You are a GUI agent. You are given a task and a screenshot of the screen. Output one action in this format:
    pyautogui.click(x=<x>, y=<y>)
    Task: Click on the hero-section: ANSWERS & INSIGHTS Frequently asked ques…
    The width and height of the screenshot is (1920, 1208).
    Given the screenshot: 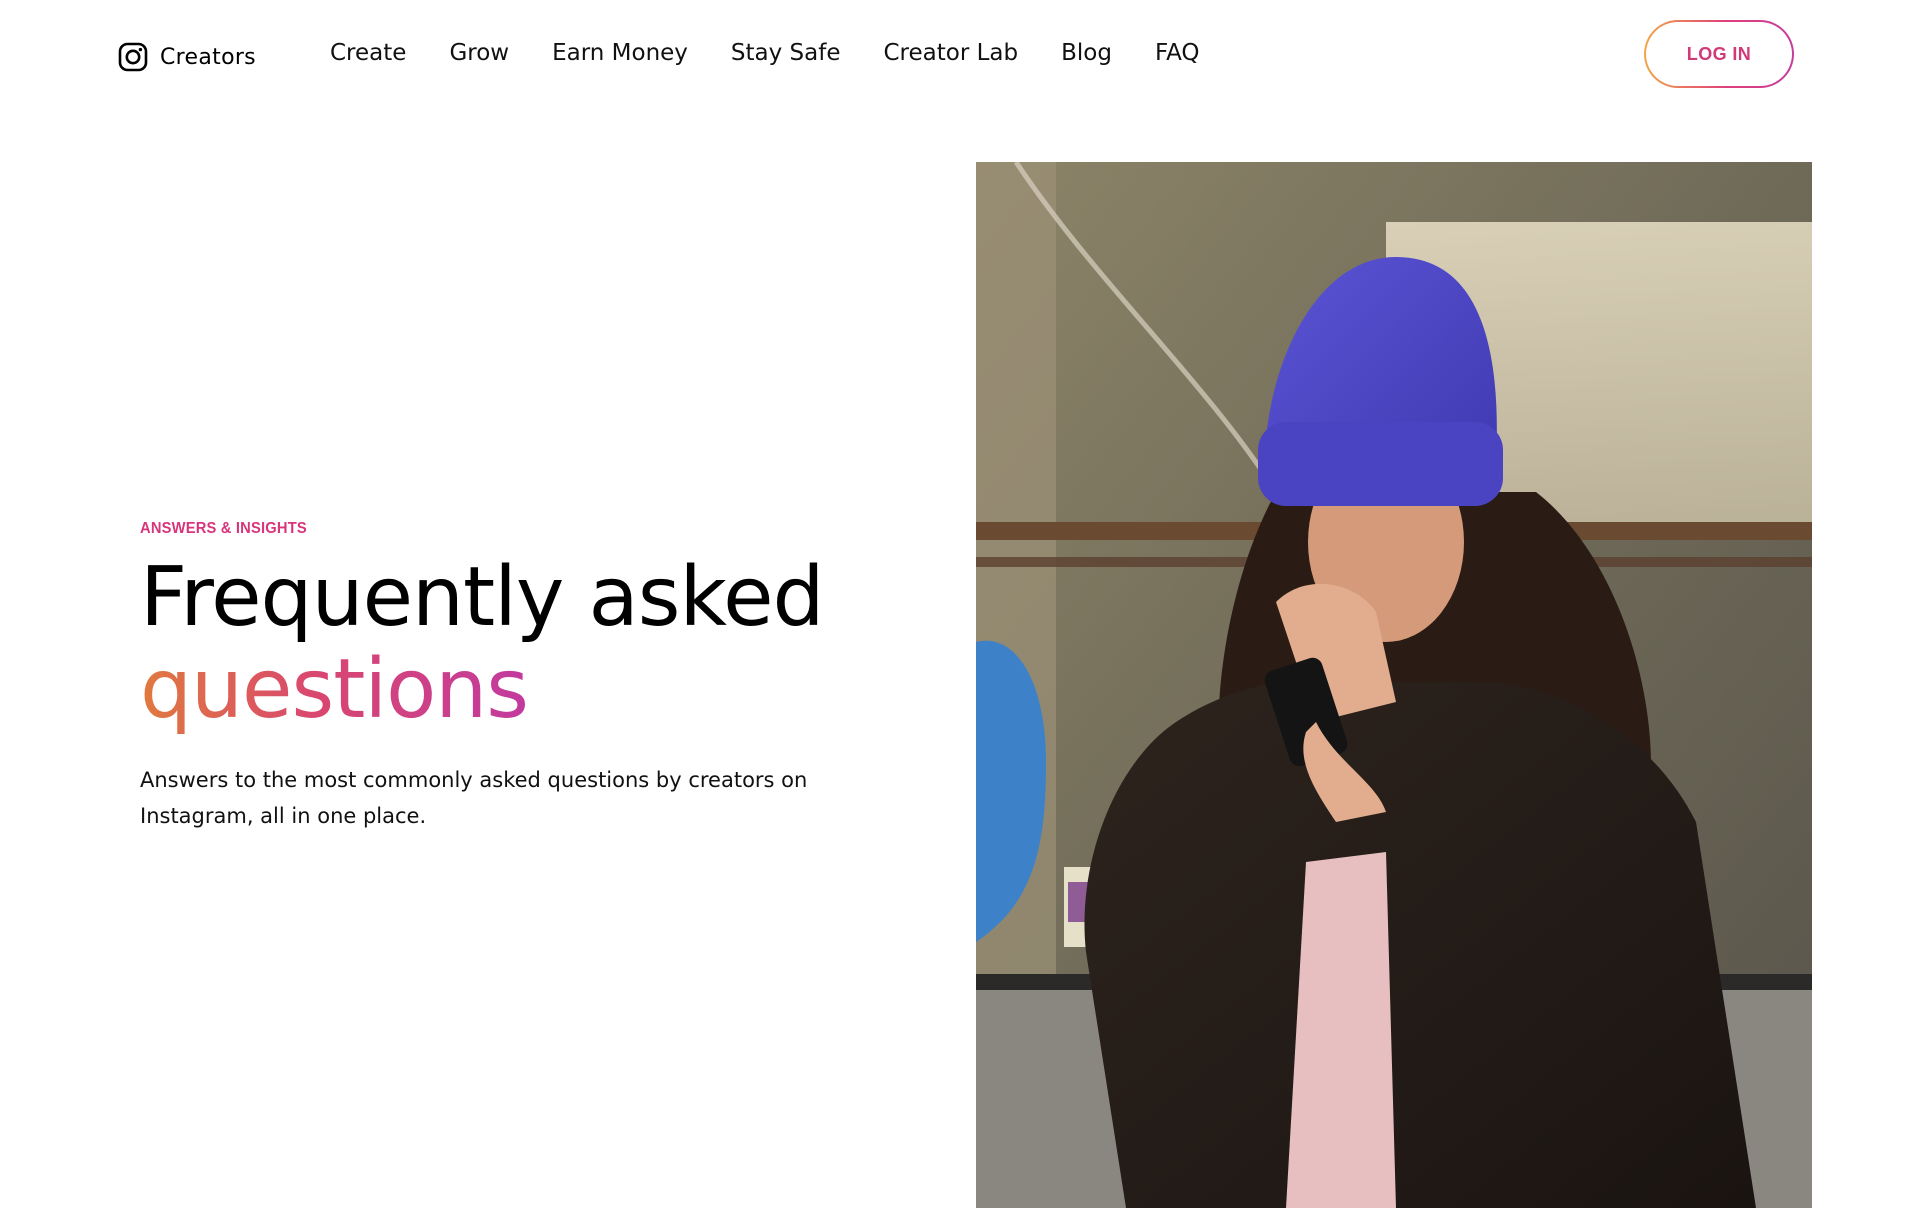 What is the action you would take?
    pyautogui.click(x=500, y=677)
    